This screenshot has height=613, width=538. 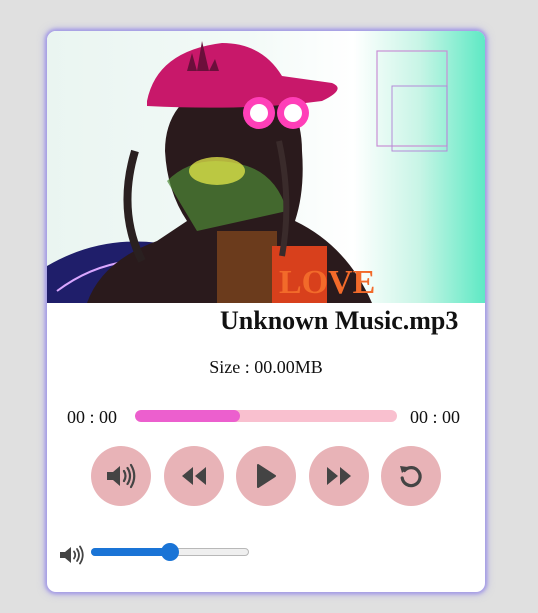 I want to click on fast-forward-button, so click(x=339, y=476).